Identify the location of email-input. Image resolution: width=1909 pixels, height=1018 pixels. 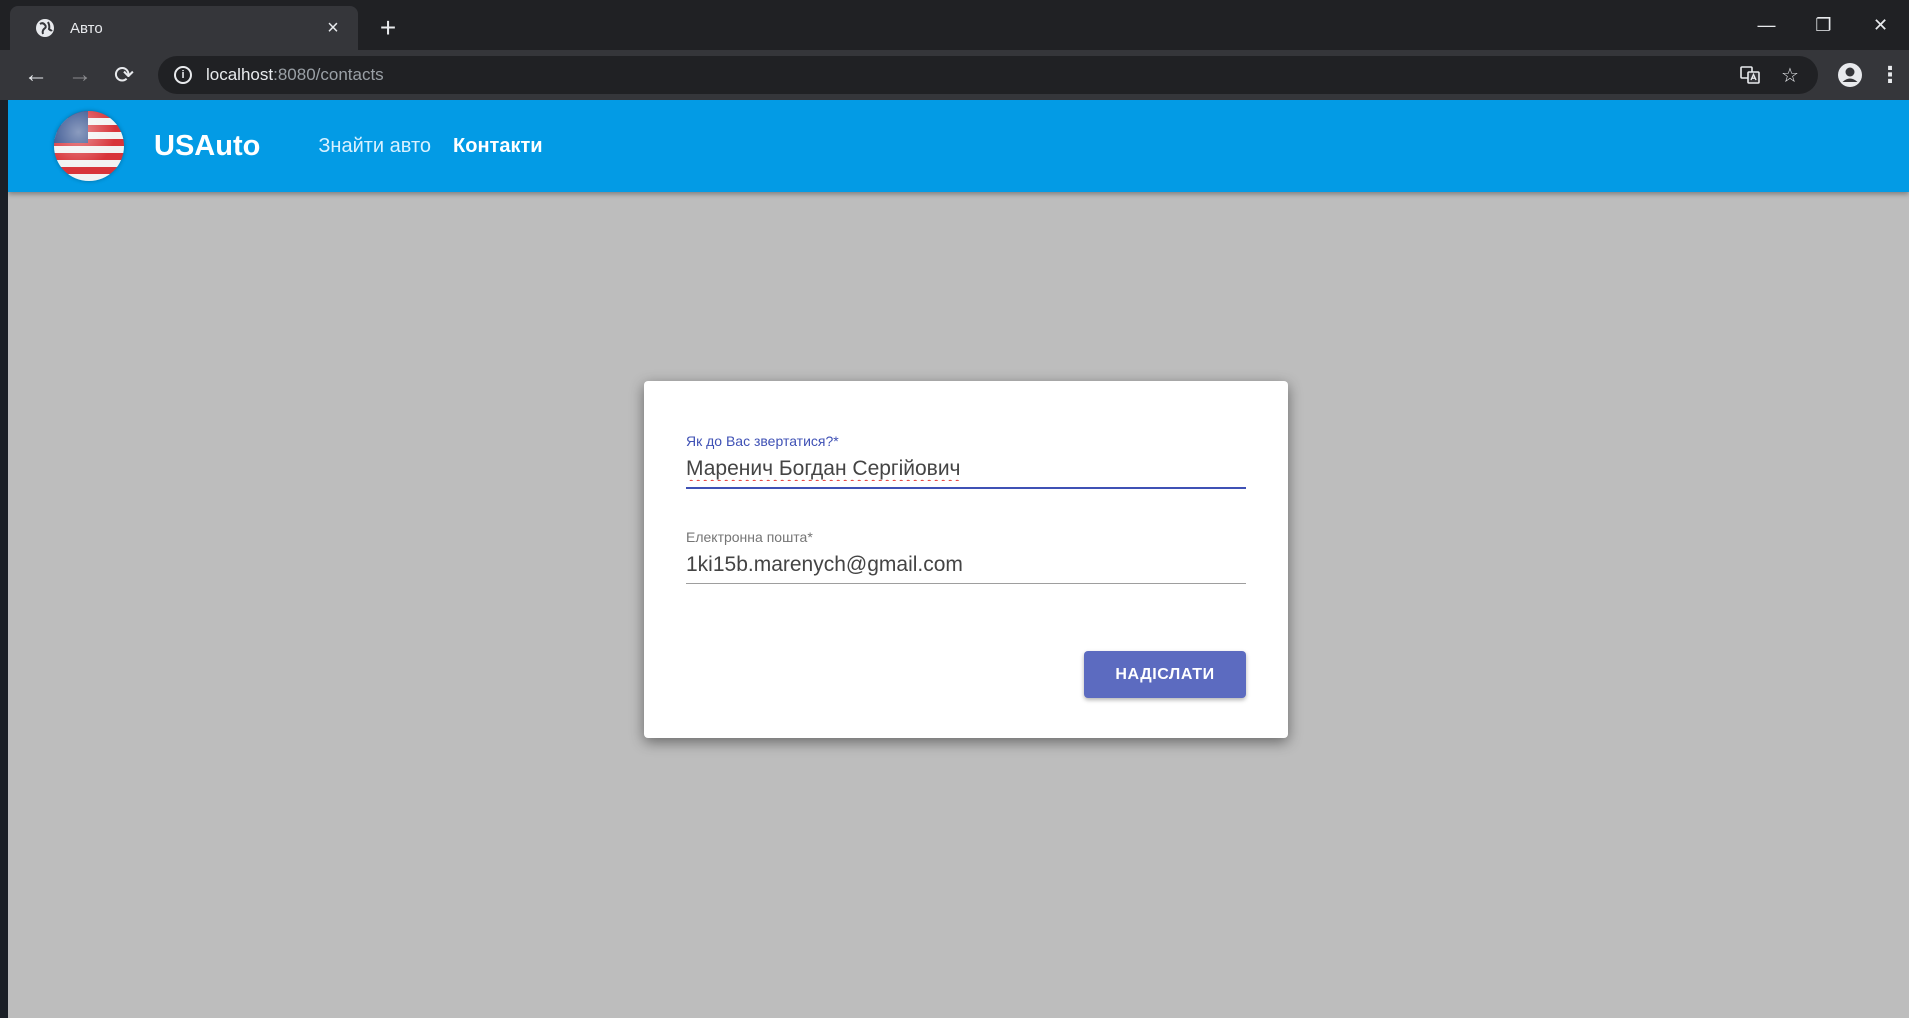
(966, 565).